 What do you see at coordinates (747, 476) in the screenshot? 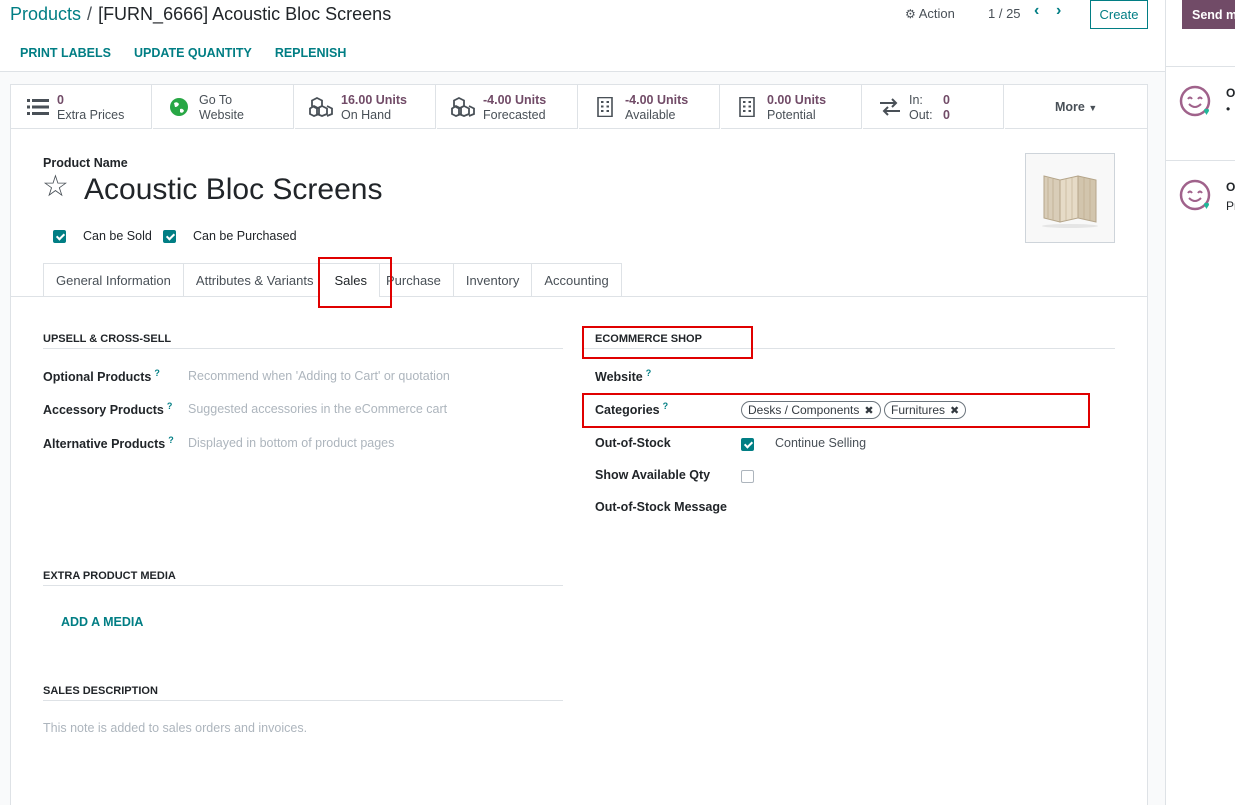
I see `show-available-qty-checkbox` at bounding box center [747, 476].